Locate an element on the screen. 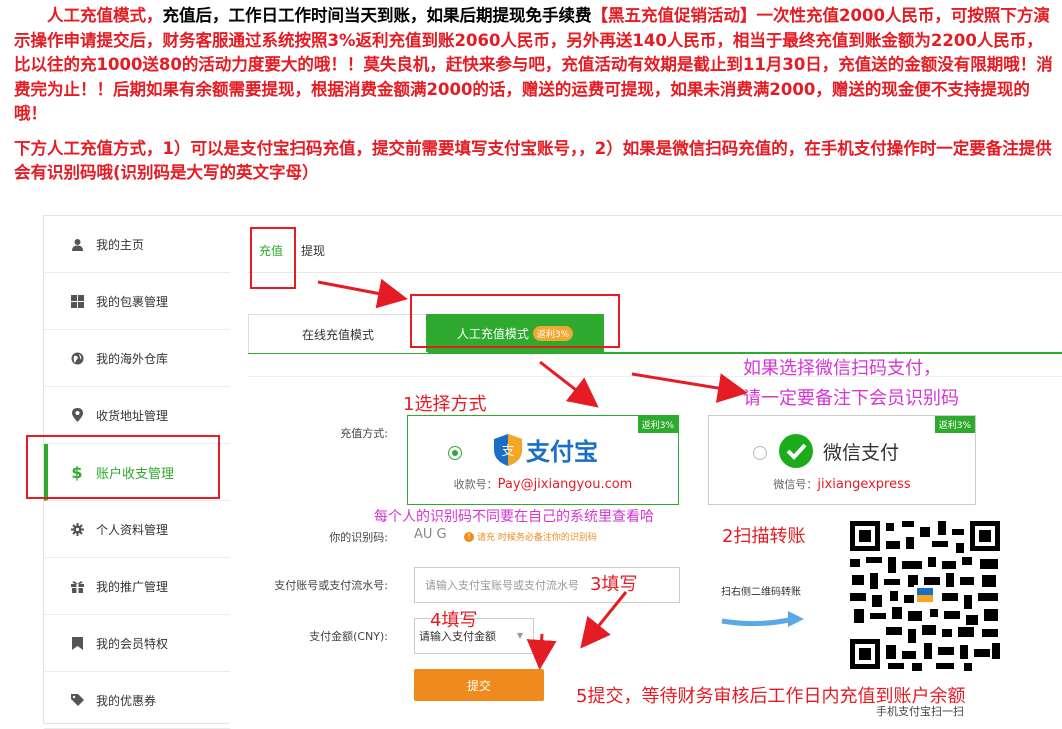  sidebar-item-label: 我的主页 is located at coordinates (120, 244).